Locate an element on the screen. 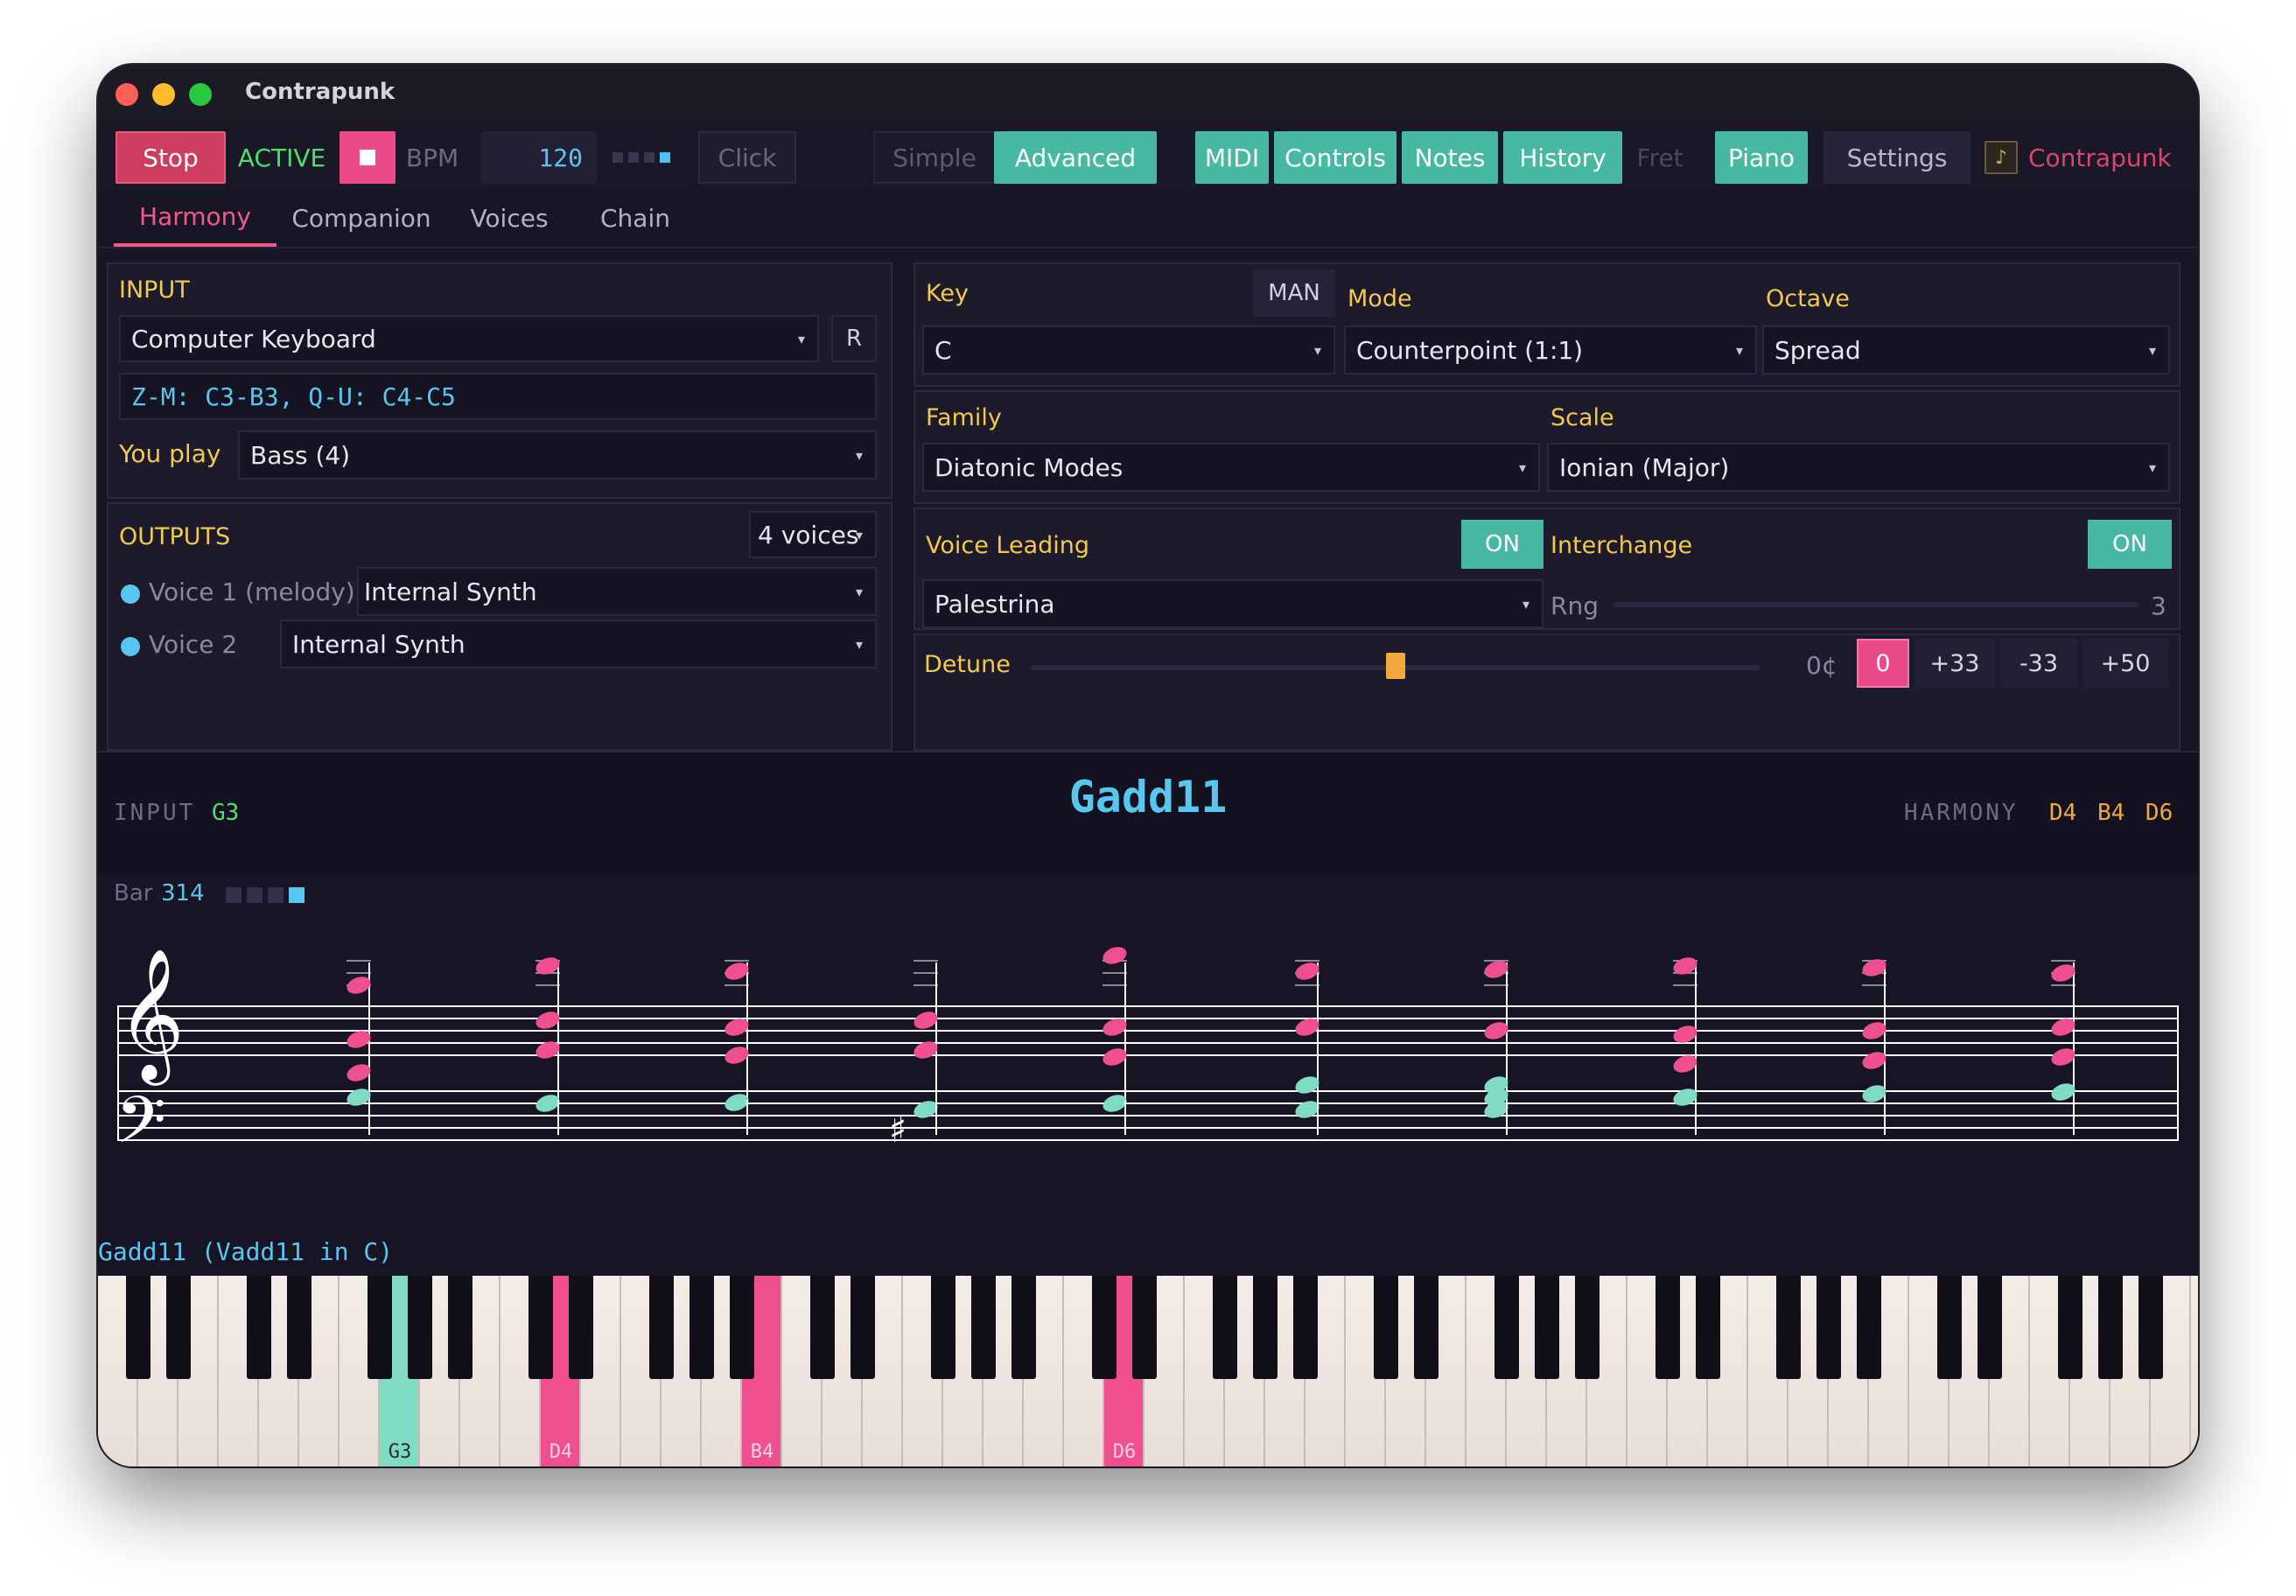  scale-select: Ionian (Major) ▾ is located at coordinates (1858, 467).